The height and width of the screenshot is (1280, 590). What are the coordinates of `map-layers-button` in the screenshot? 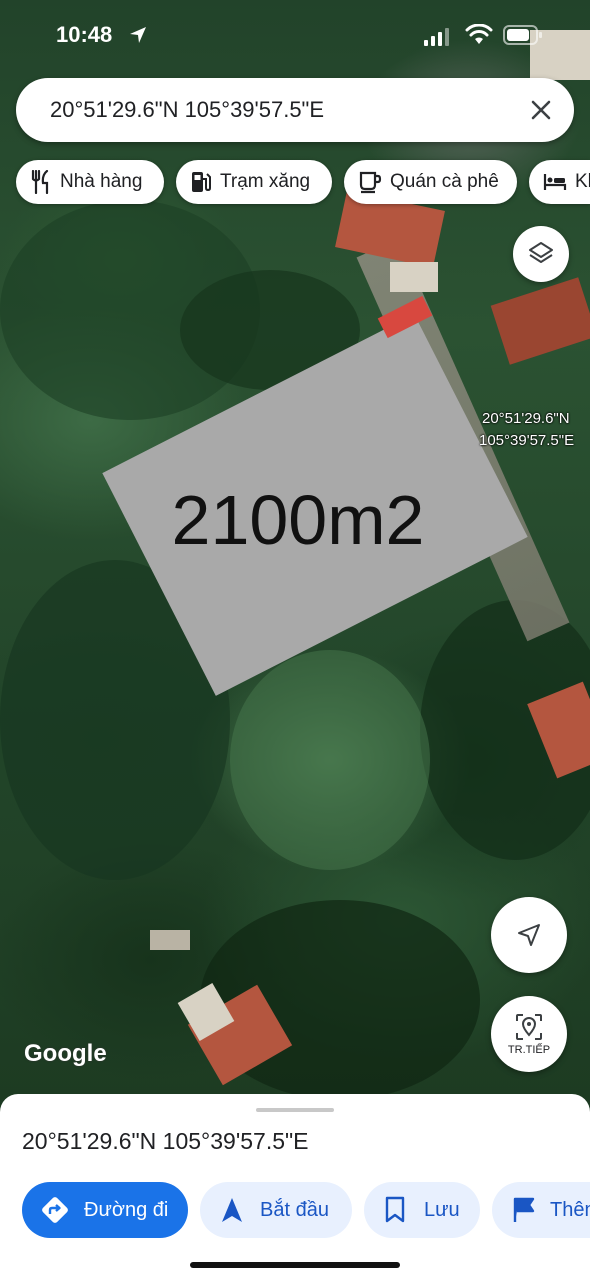 It's located at (541, 254).